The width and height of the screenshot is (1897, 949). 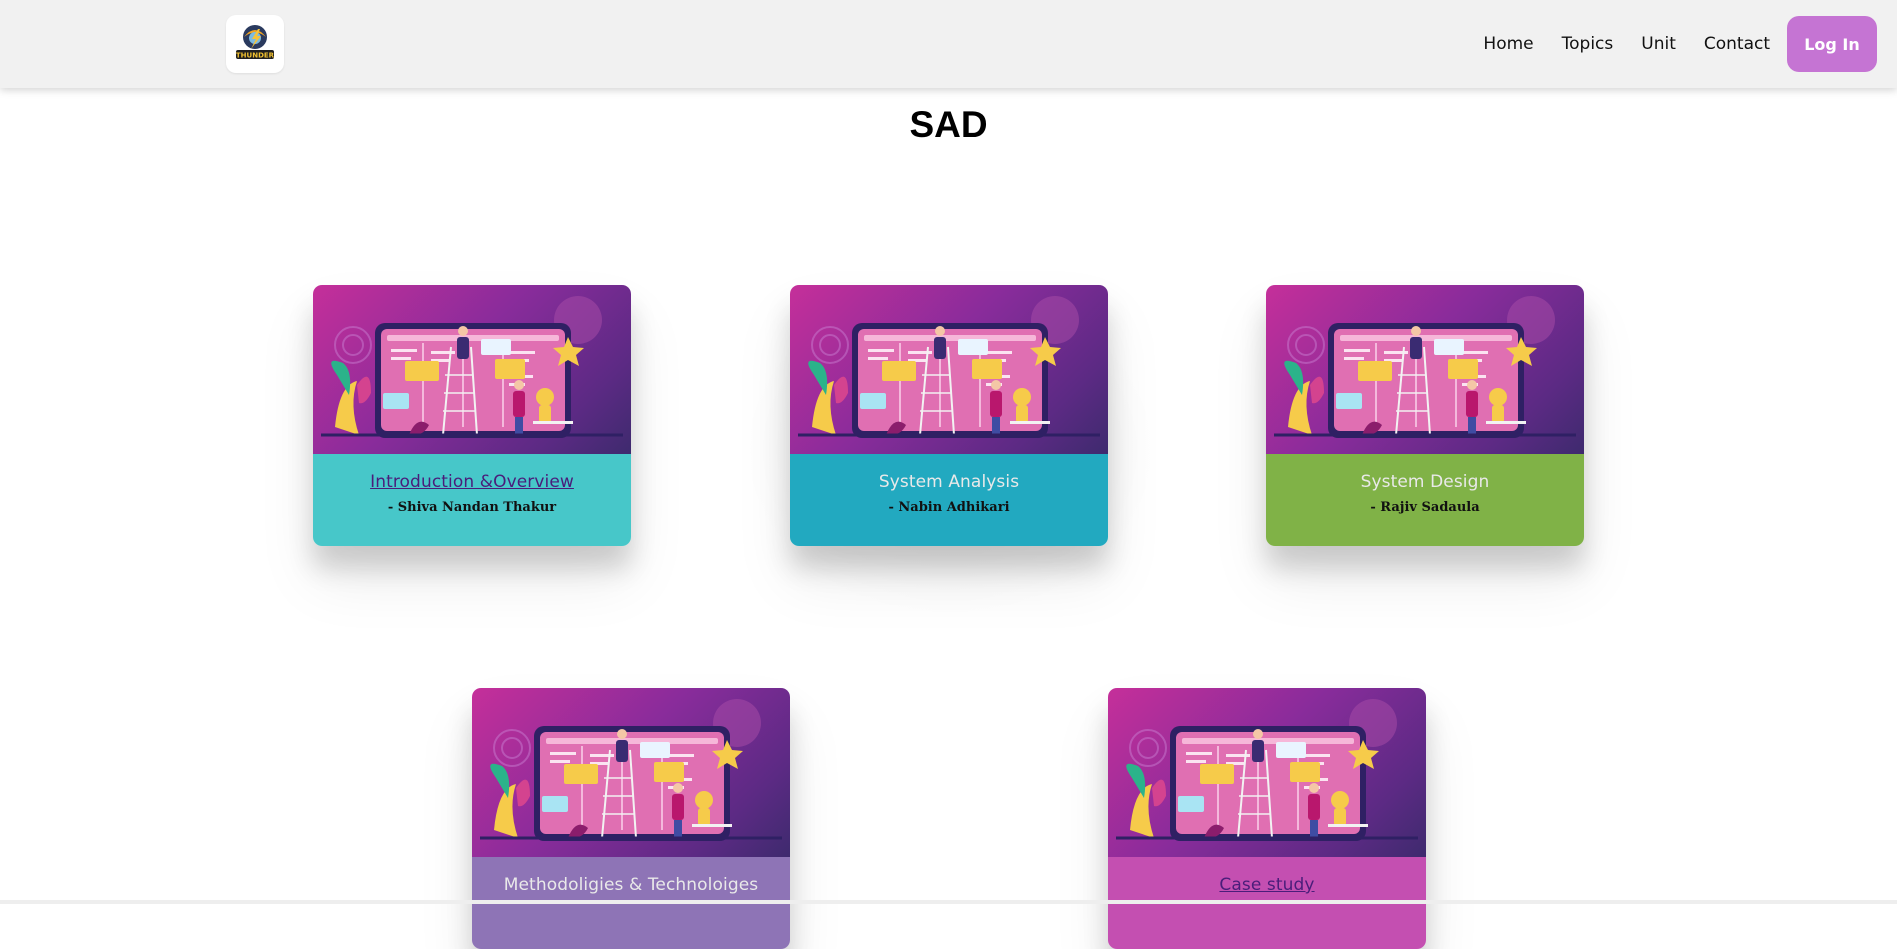 I want to click on topic-card: System Analysis - Nabin Adhikari, so click(x=949, y=415).